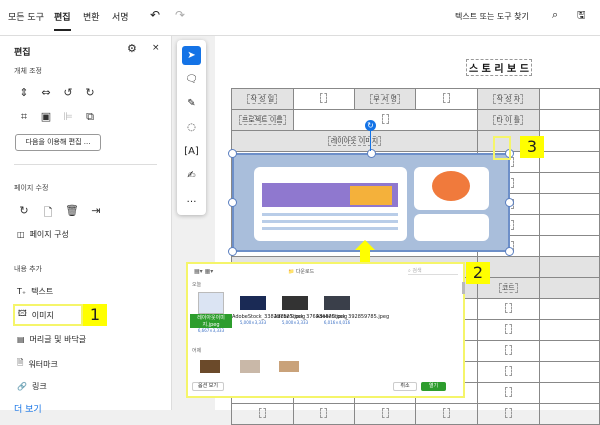 This screenshot has height=425, width=600. I want to click on text-box-icon: [A], so click(191, 151).